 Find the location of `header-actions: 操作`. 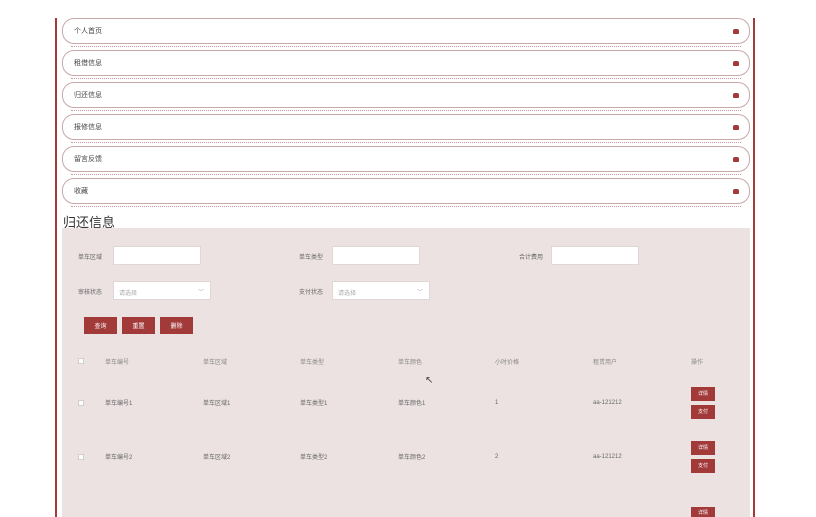

header-actions: 操作 is located at coordinates (697, 362).